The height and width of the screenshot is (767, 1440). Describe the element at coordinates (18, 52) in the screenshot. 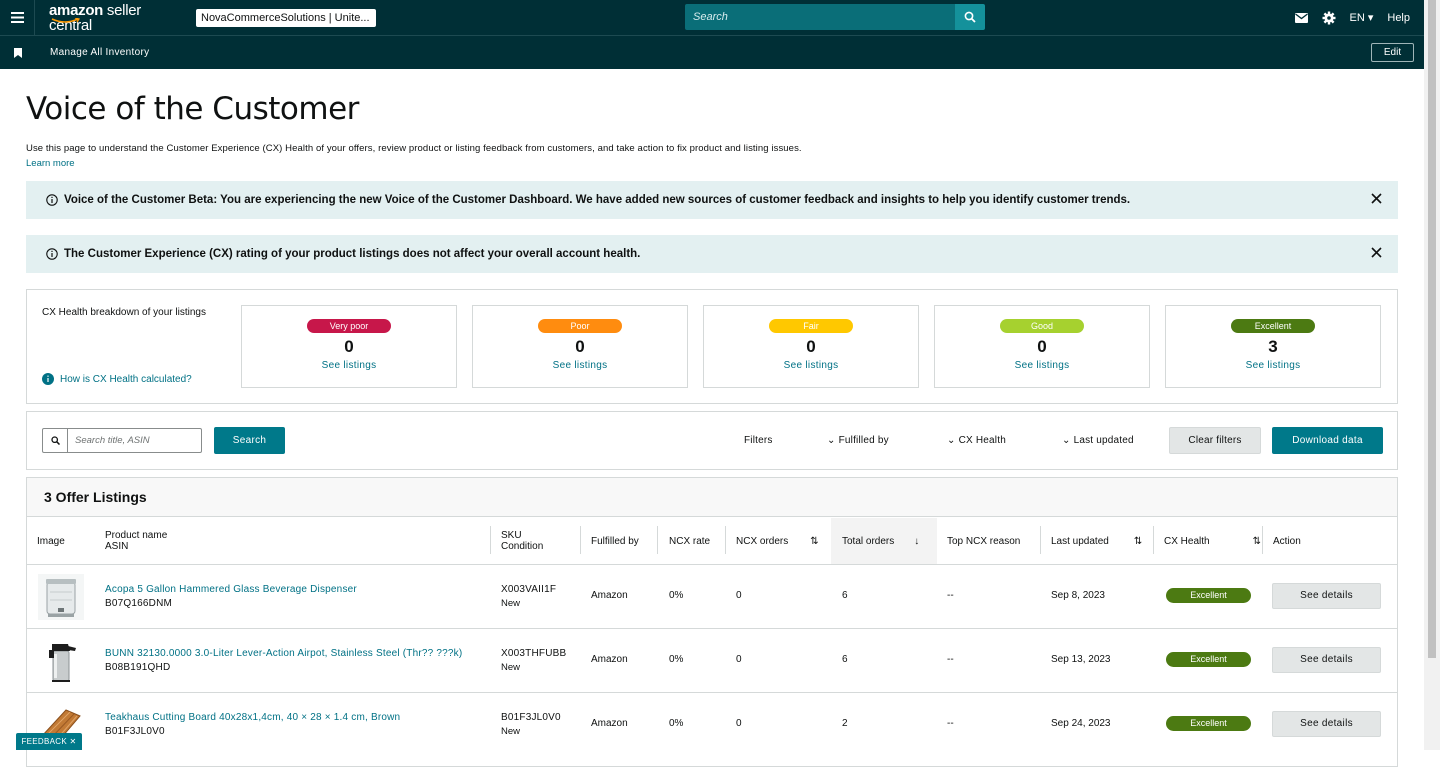

I see `bookmark-icon` at that location.